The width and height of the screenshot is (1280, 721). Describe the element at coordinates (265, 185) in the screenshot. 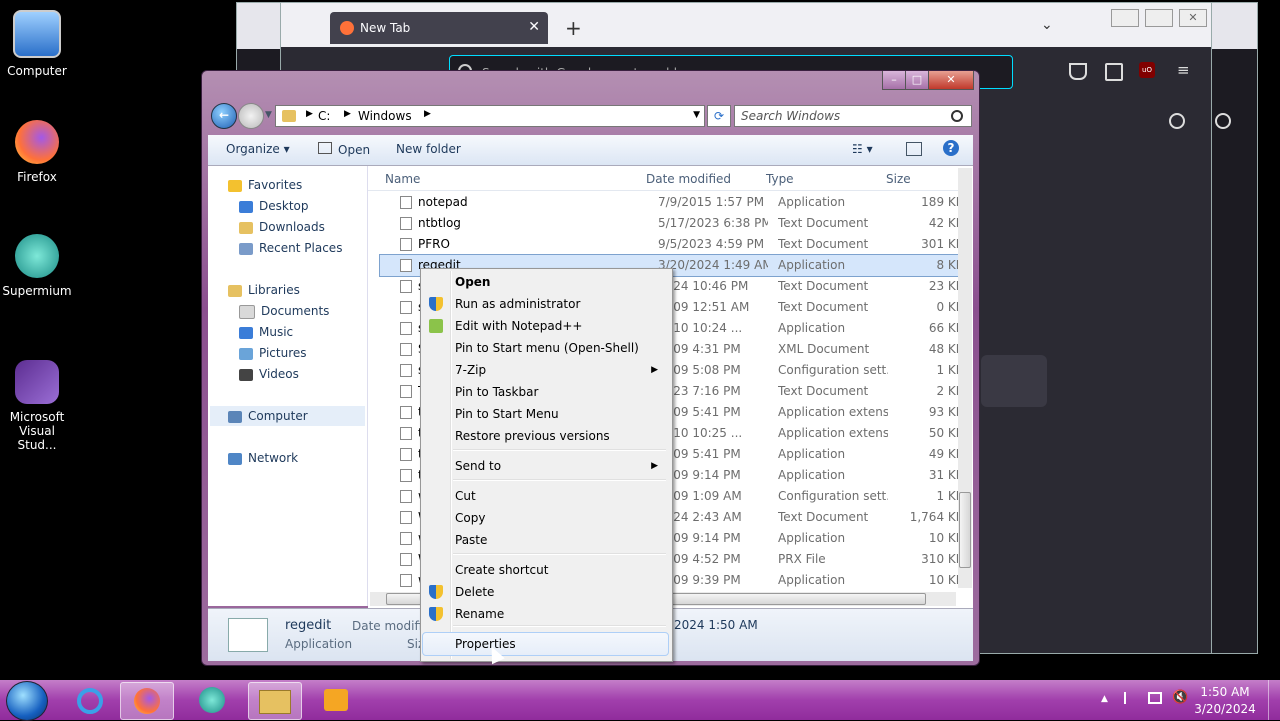

I see `nav-favorites: Favorites` at that location.